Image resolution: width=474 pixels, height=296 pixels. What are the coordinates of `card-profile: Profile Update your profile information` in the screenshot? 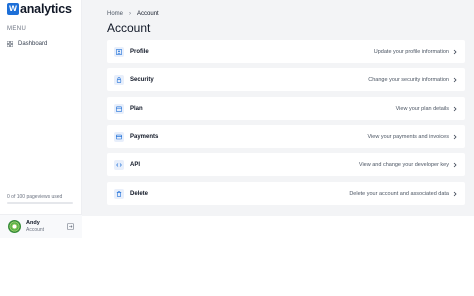 It's located at (286, 51).